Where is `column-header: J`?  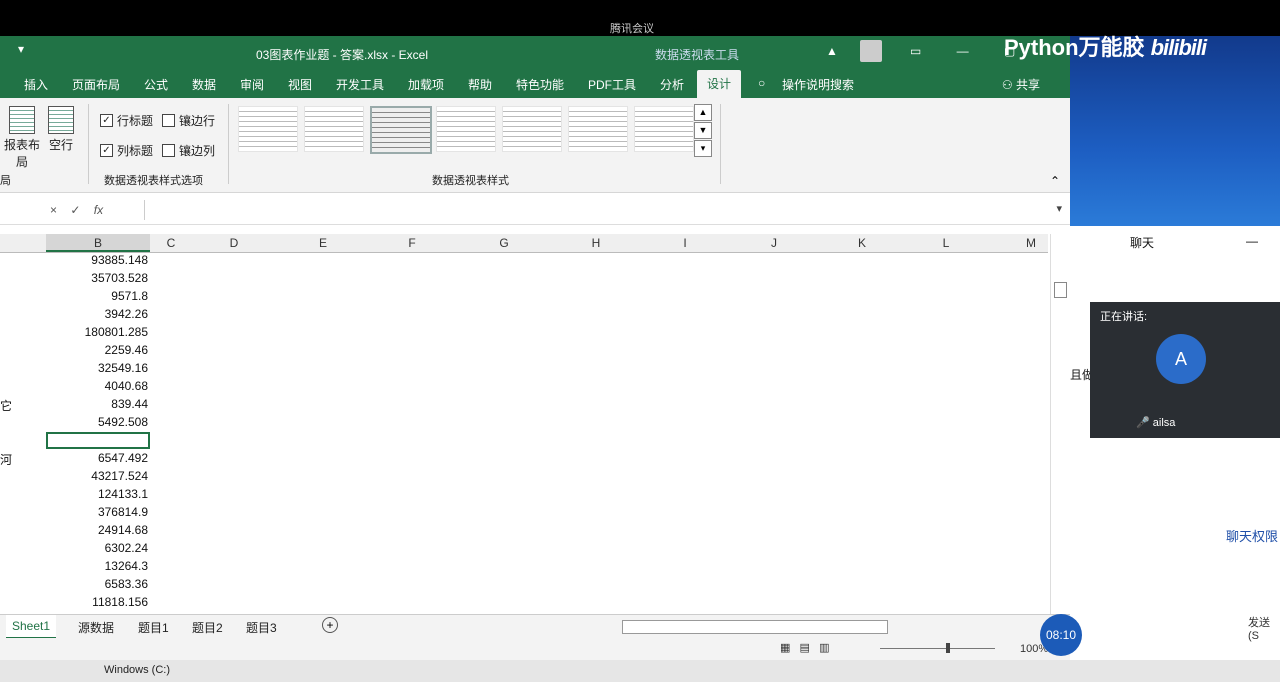 column-header: J is located at coordinates (774, 243).